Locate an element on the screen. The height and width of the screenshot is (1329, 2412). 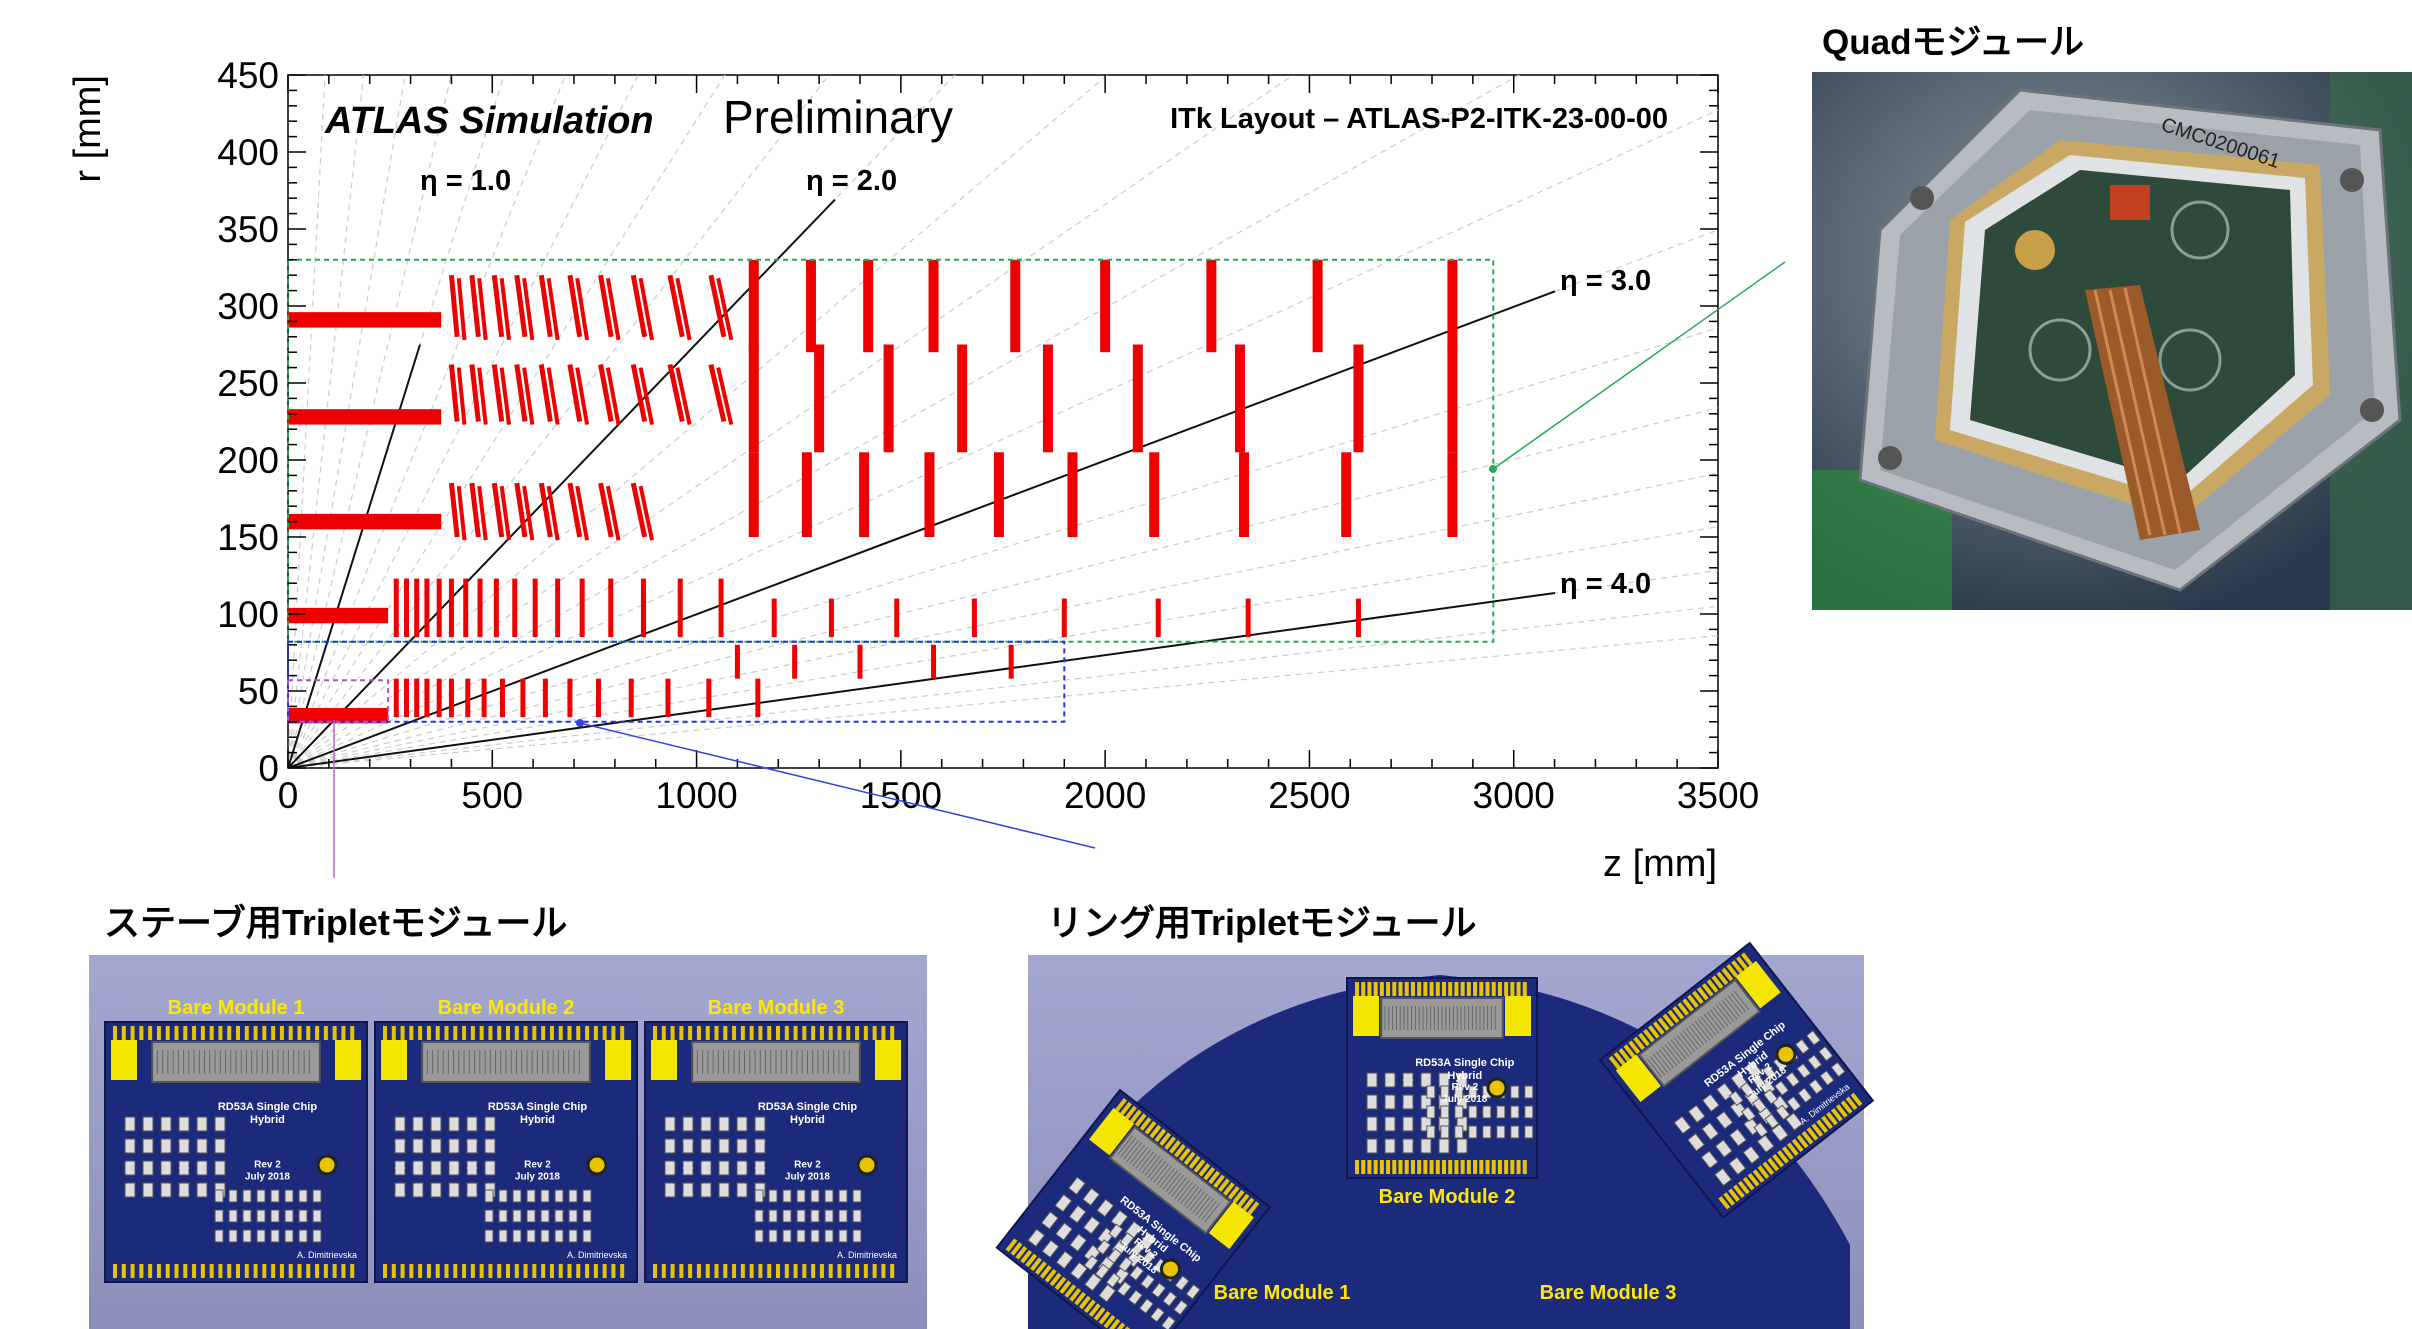
chip-title: RD53A Single Chip is located at coordinates (807, 1107).